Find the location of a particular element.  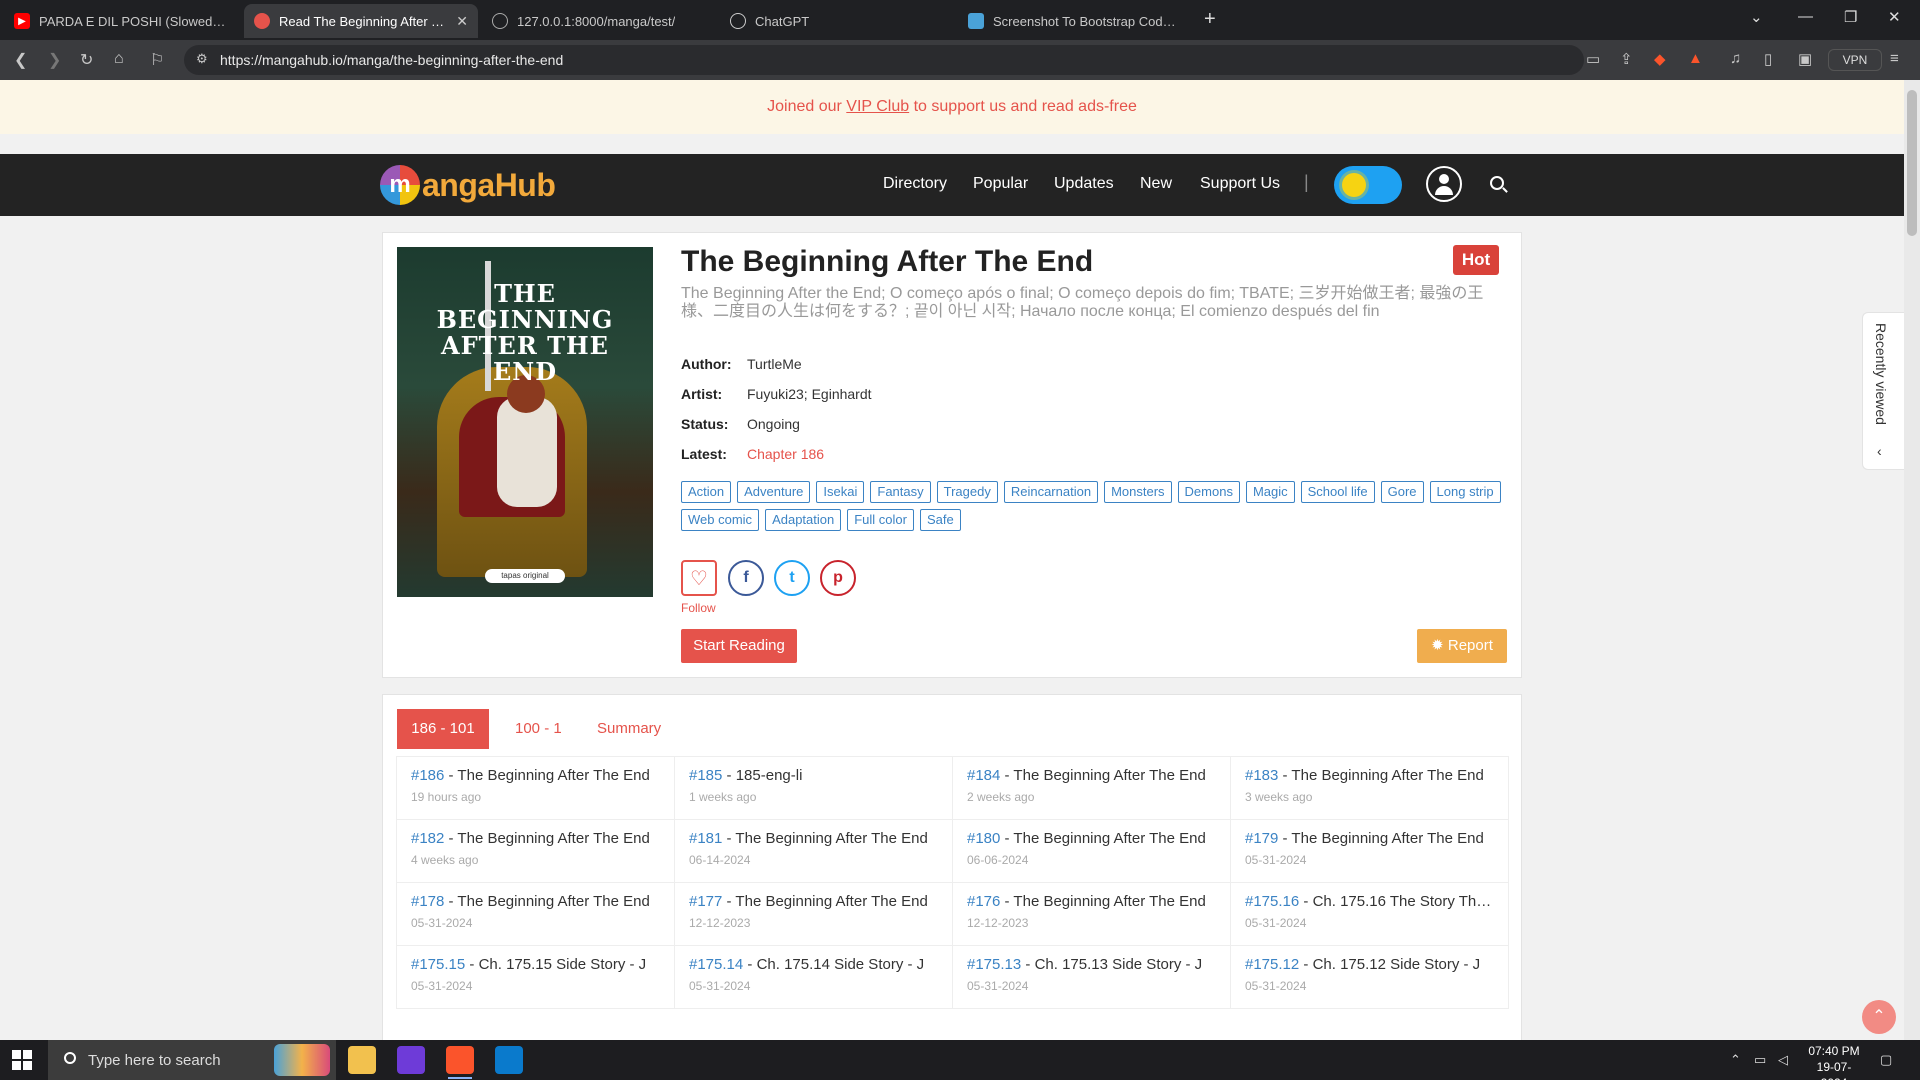

brave-shields-icon: ◆ is located at coordinates (1660, 59).